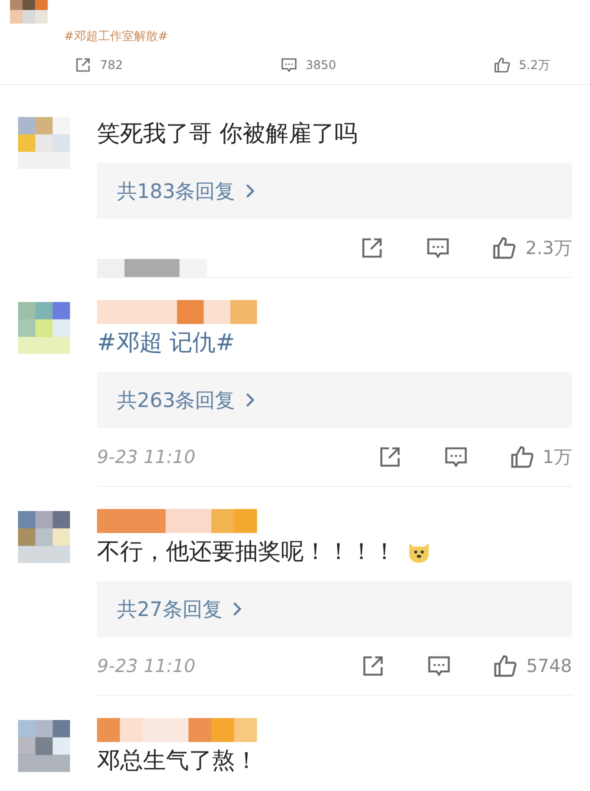  I want to click on comment-text: 笑死我了哥 你被解雇了吗, so click(227, 134).